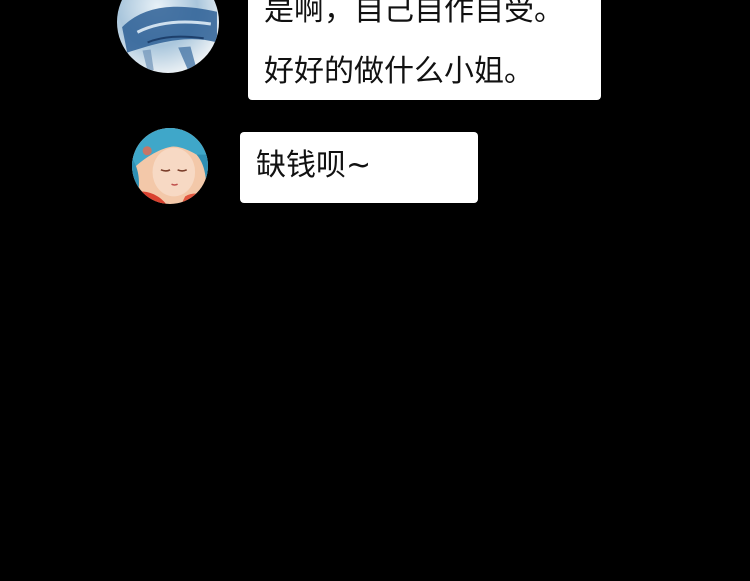  I want to click on anime-girl-avatar, so click(170, 166).